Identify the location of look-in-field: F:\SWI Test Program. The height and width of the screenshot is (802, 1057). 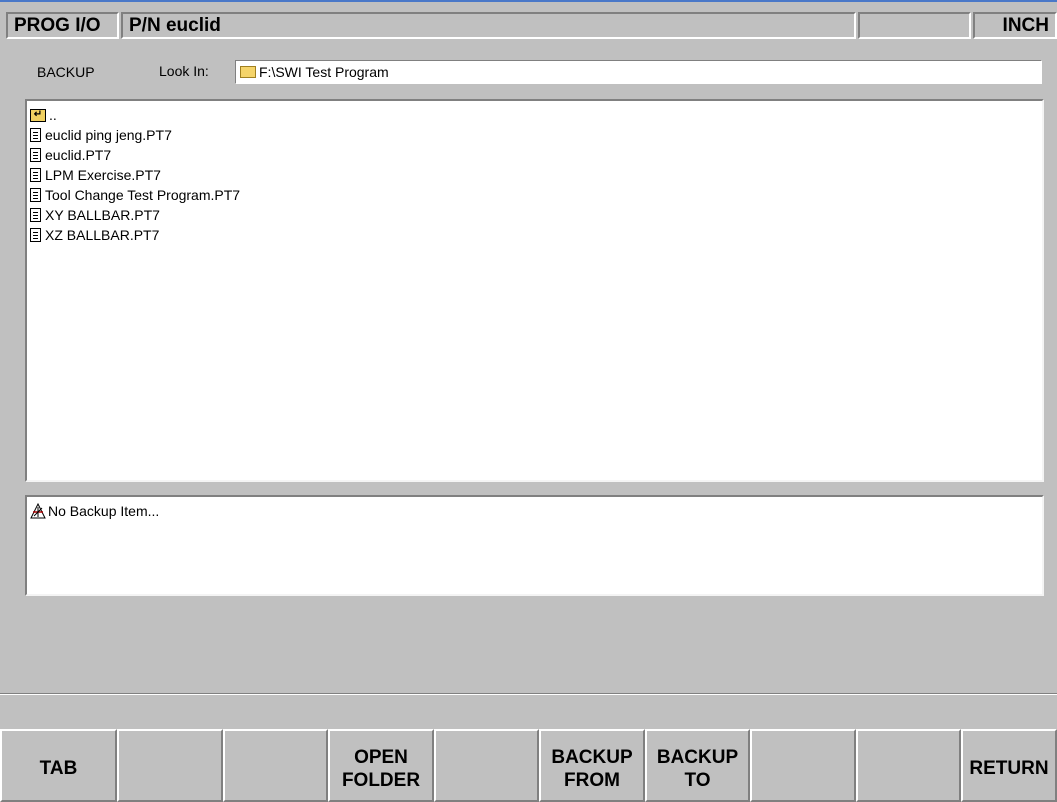
(638, 72).